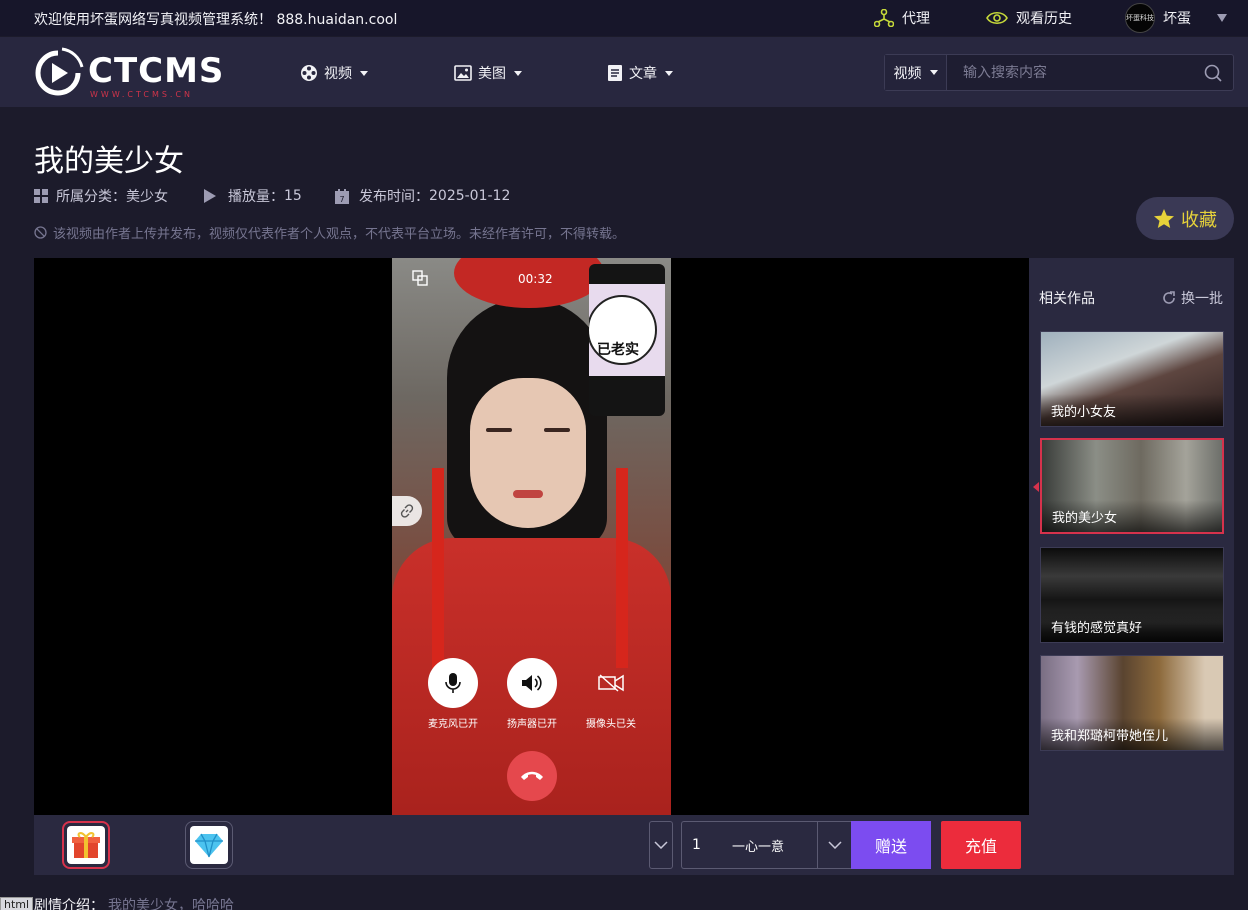 The height and width of the screenshot is (910, 1248). What do you see at coordinates (499, 430) in the screenshot?
I see `subject-eye` at bounding box center [499, 430].